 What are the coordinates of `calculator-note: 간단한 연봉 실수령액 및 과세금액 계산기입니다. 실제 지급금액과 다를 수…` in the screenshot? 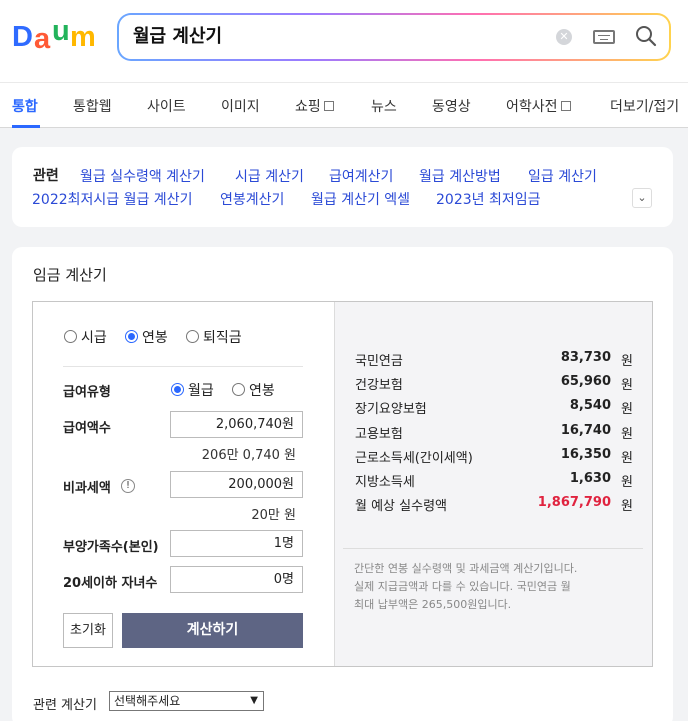 It's located at (499, 587).